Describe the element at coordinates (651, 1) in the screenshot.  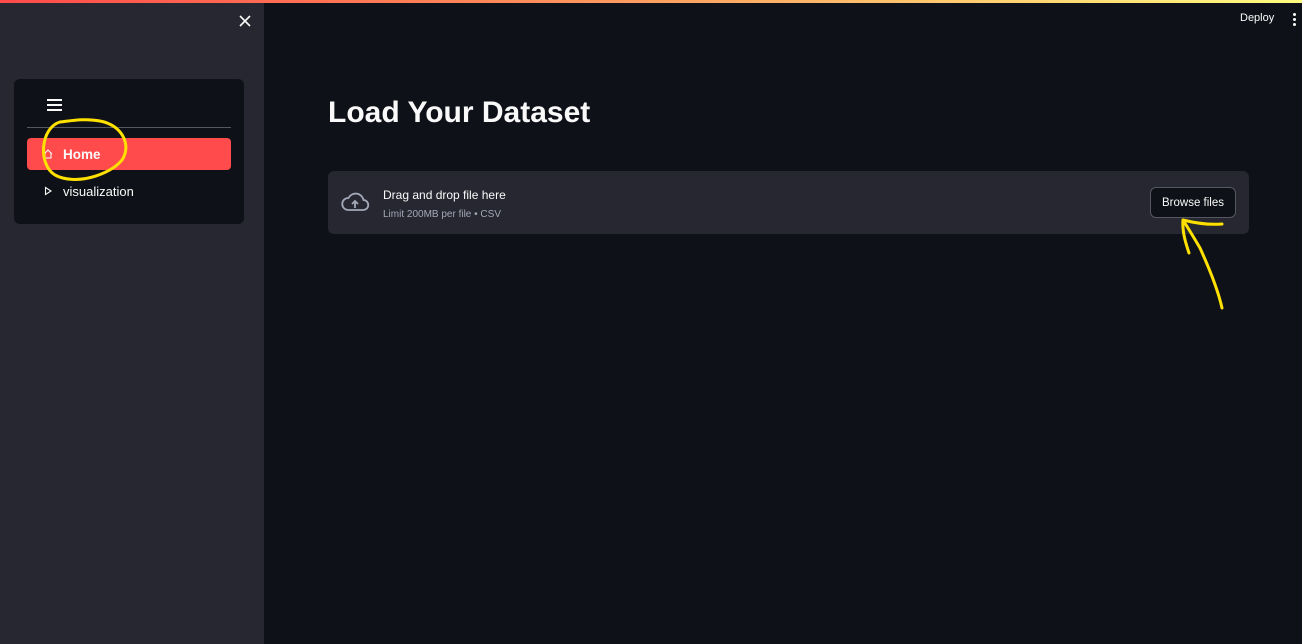
I see `top-decoration-bar` at that location.